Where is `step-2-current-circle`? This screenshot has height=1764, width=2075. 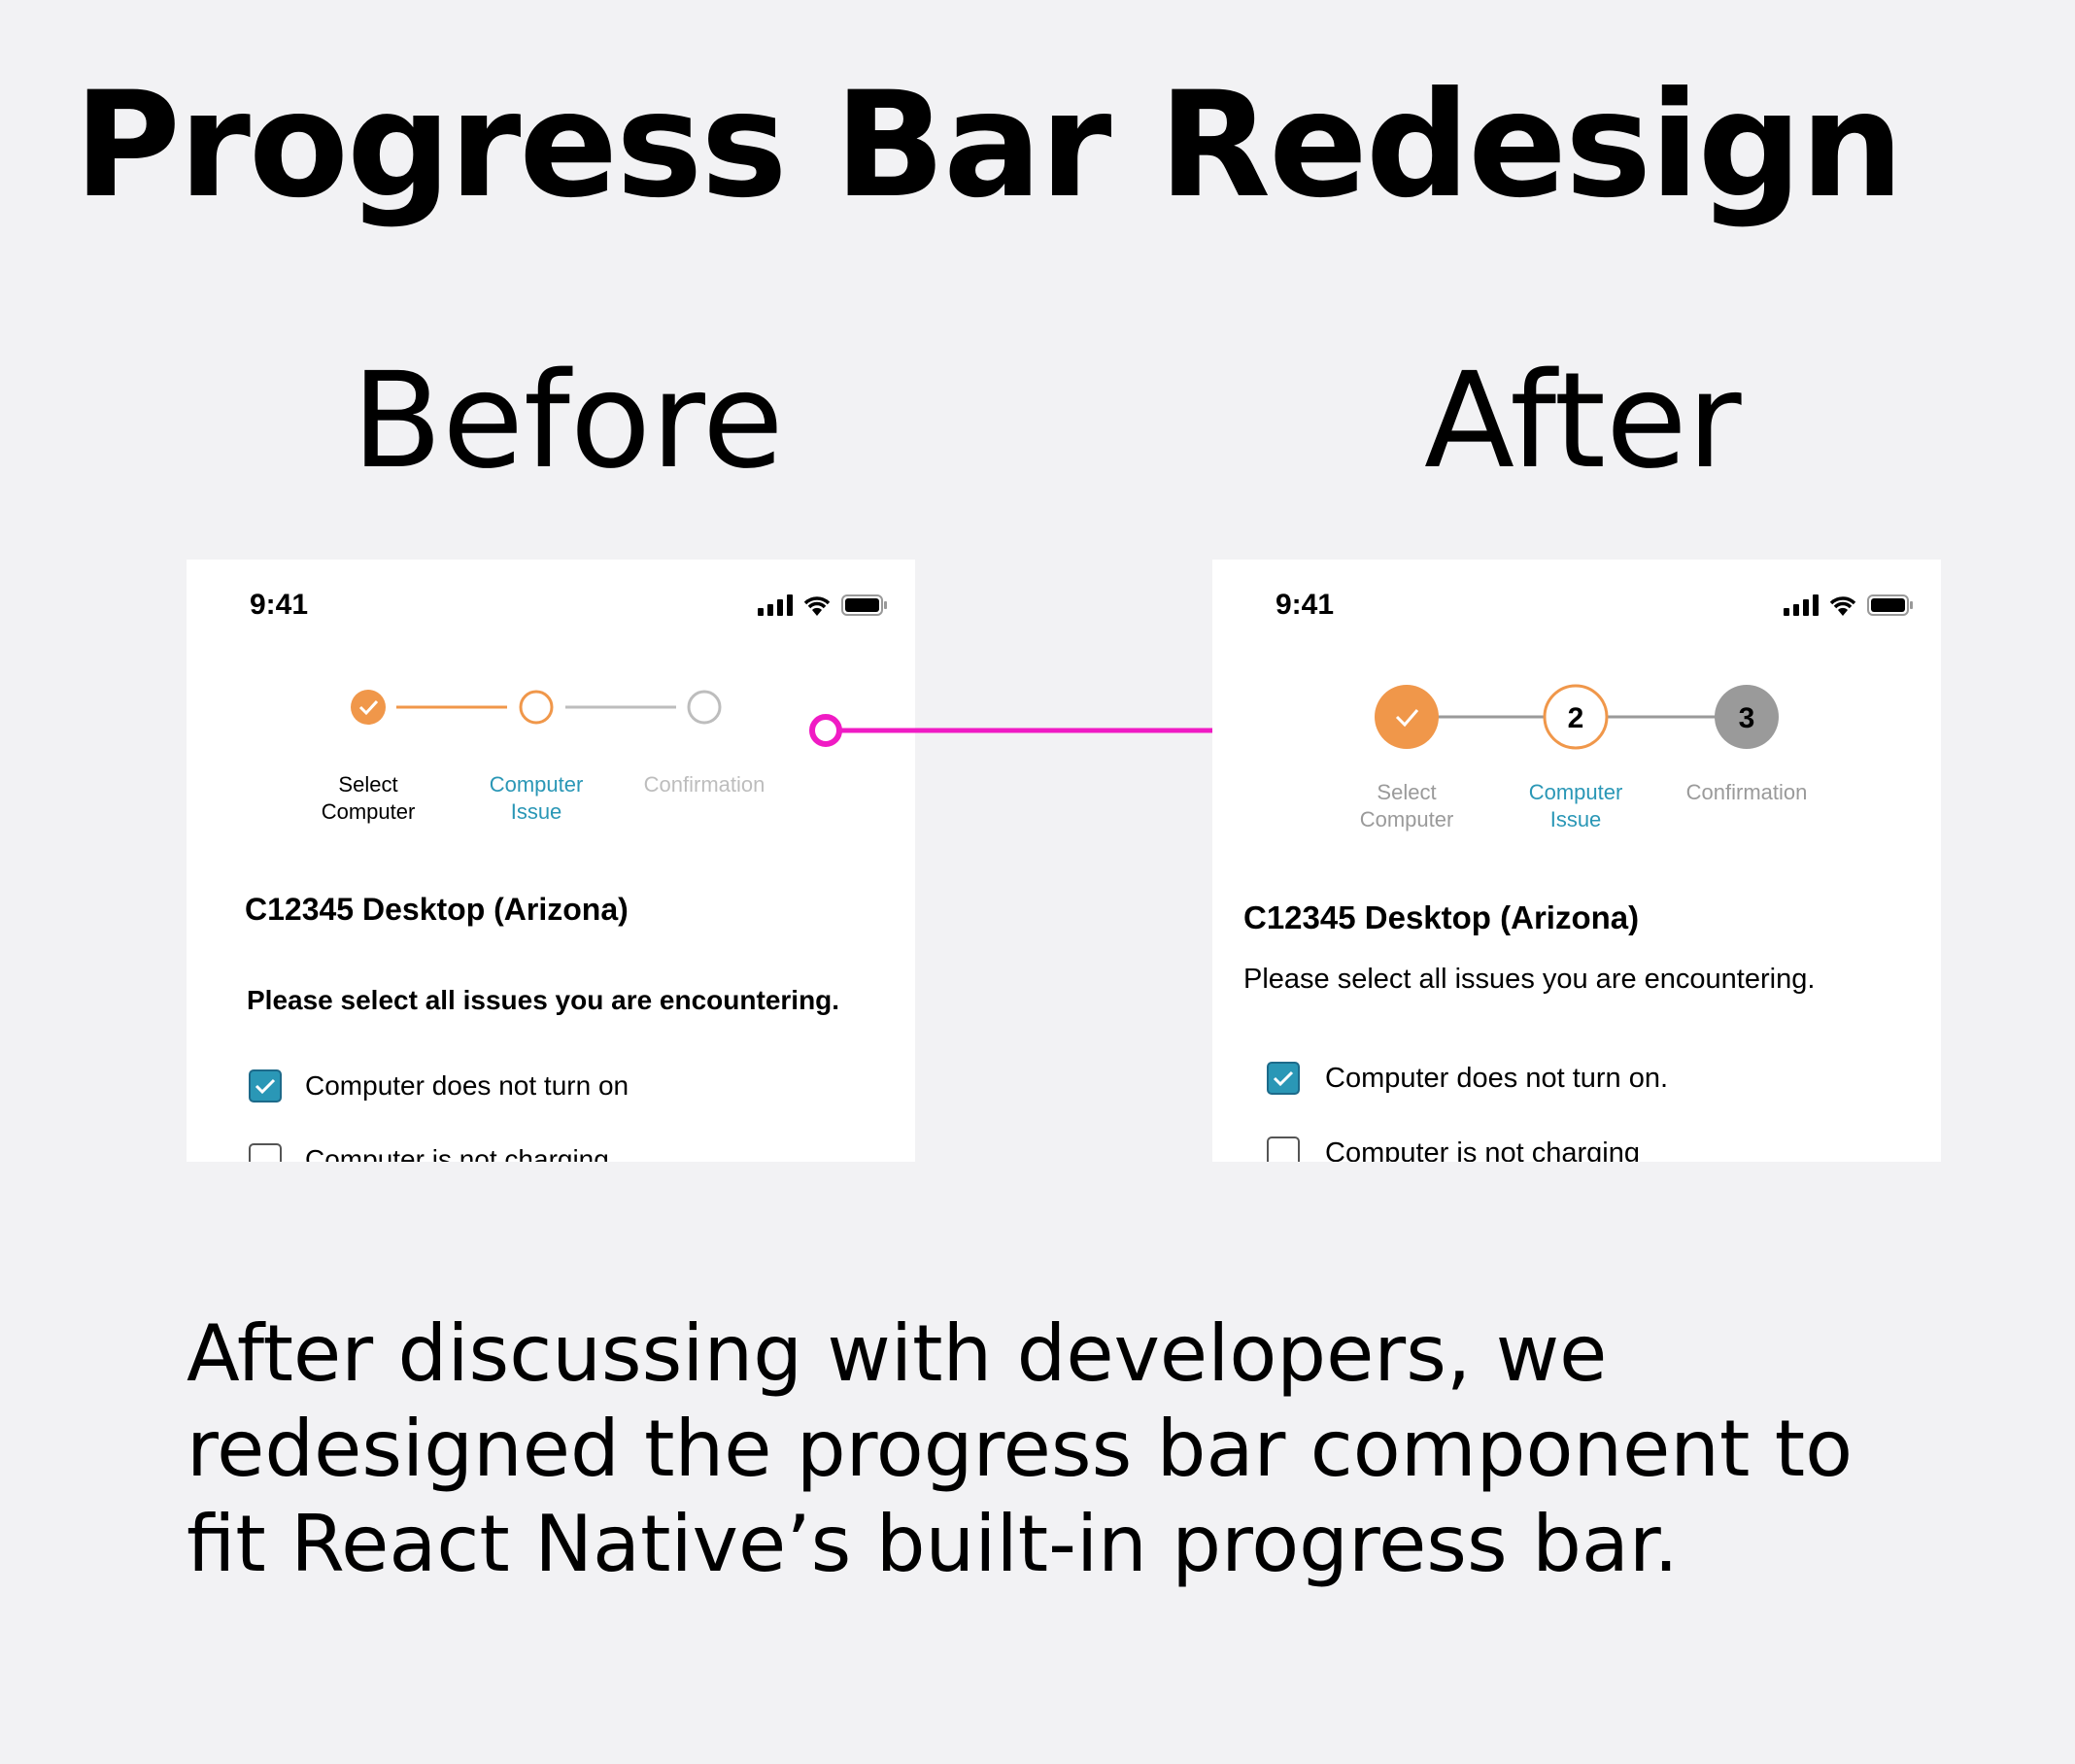 step-2-current-circle is located at coordinates (536, 707).